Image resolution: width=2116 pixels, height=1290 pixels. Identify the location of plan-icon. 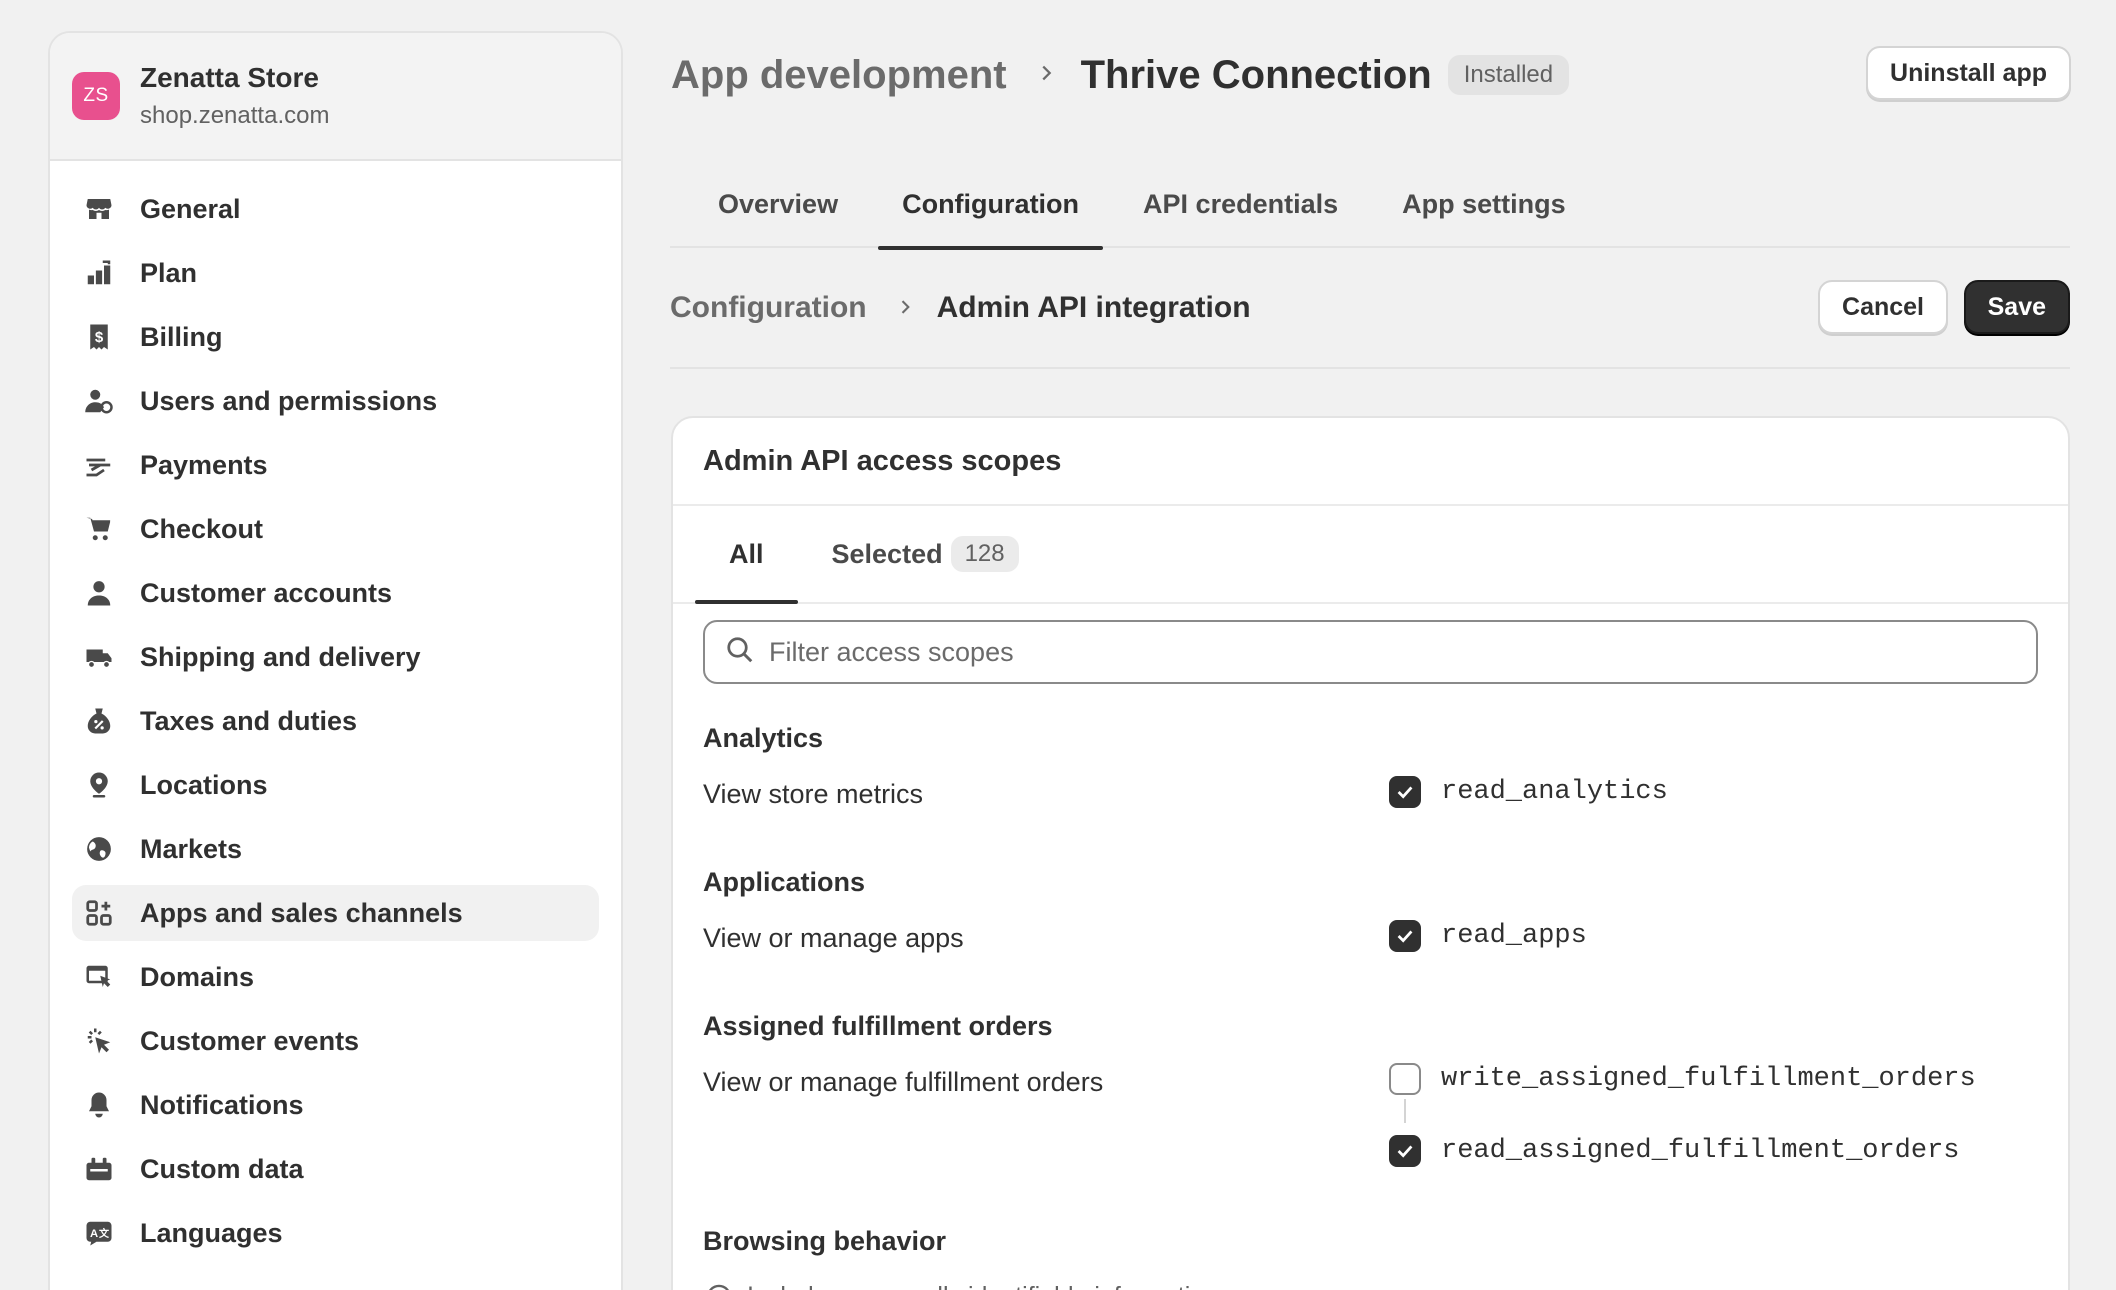
(99, 273).